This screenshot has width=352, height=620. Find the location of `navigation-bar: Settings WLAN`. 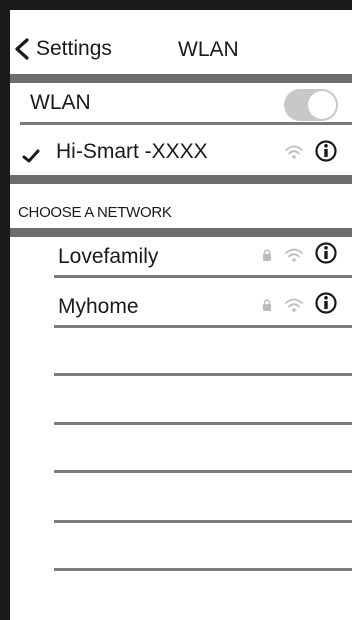

navigation-bar: Settings WLAN is located at coordinates (181, 43).